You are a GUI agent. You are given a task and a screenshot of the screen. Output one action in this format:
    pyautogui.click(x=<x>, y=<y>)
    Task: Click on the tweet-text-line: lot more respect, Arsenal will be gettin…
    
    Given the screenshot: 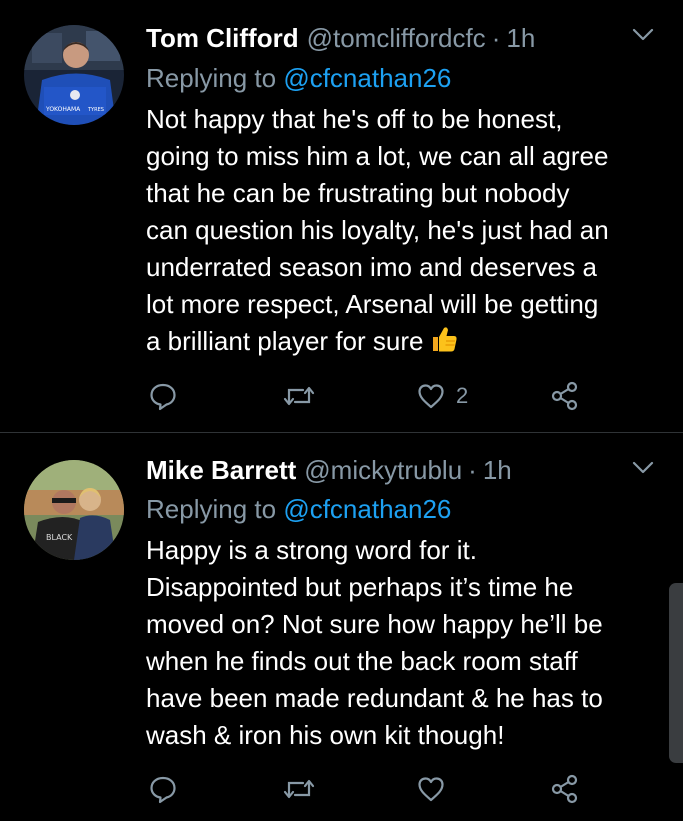 What is the action you would take?
    pyautogui.click(x=372, y=304)
    